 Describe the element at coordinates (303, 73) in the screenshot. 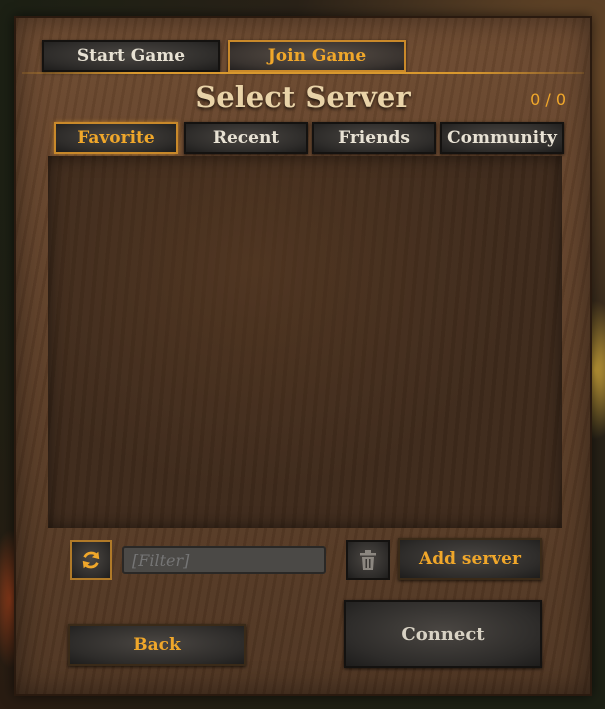

I see `header-divider` at that location.